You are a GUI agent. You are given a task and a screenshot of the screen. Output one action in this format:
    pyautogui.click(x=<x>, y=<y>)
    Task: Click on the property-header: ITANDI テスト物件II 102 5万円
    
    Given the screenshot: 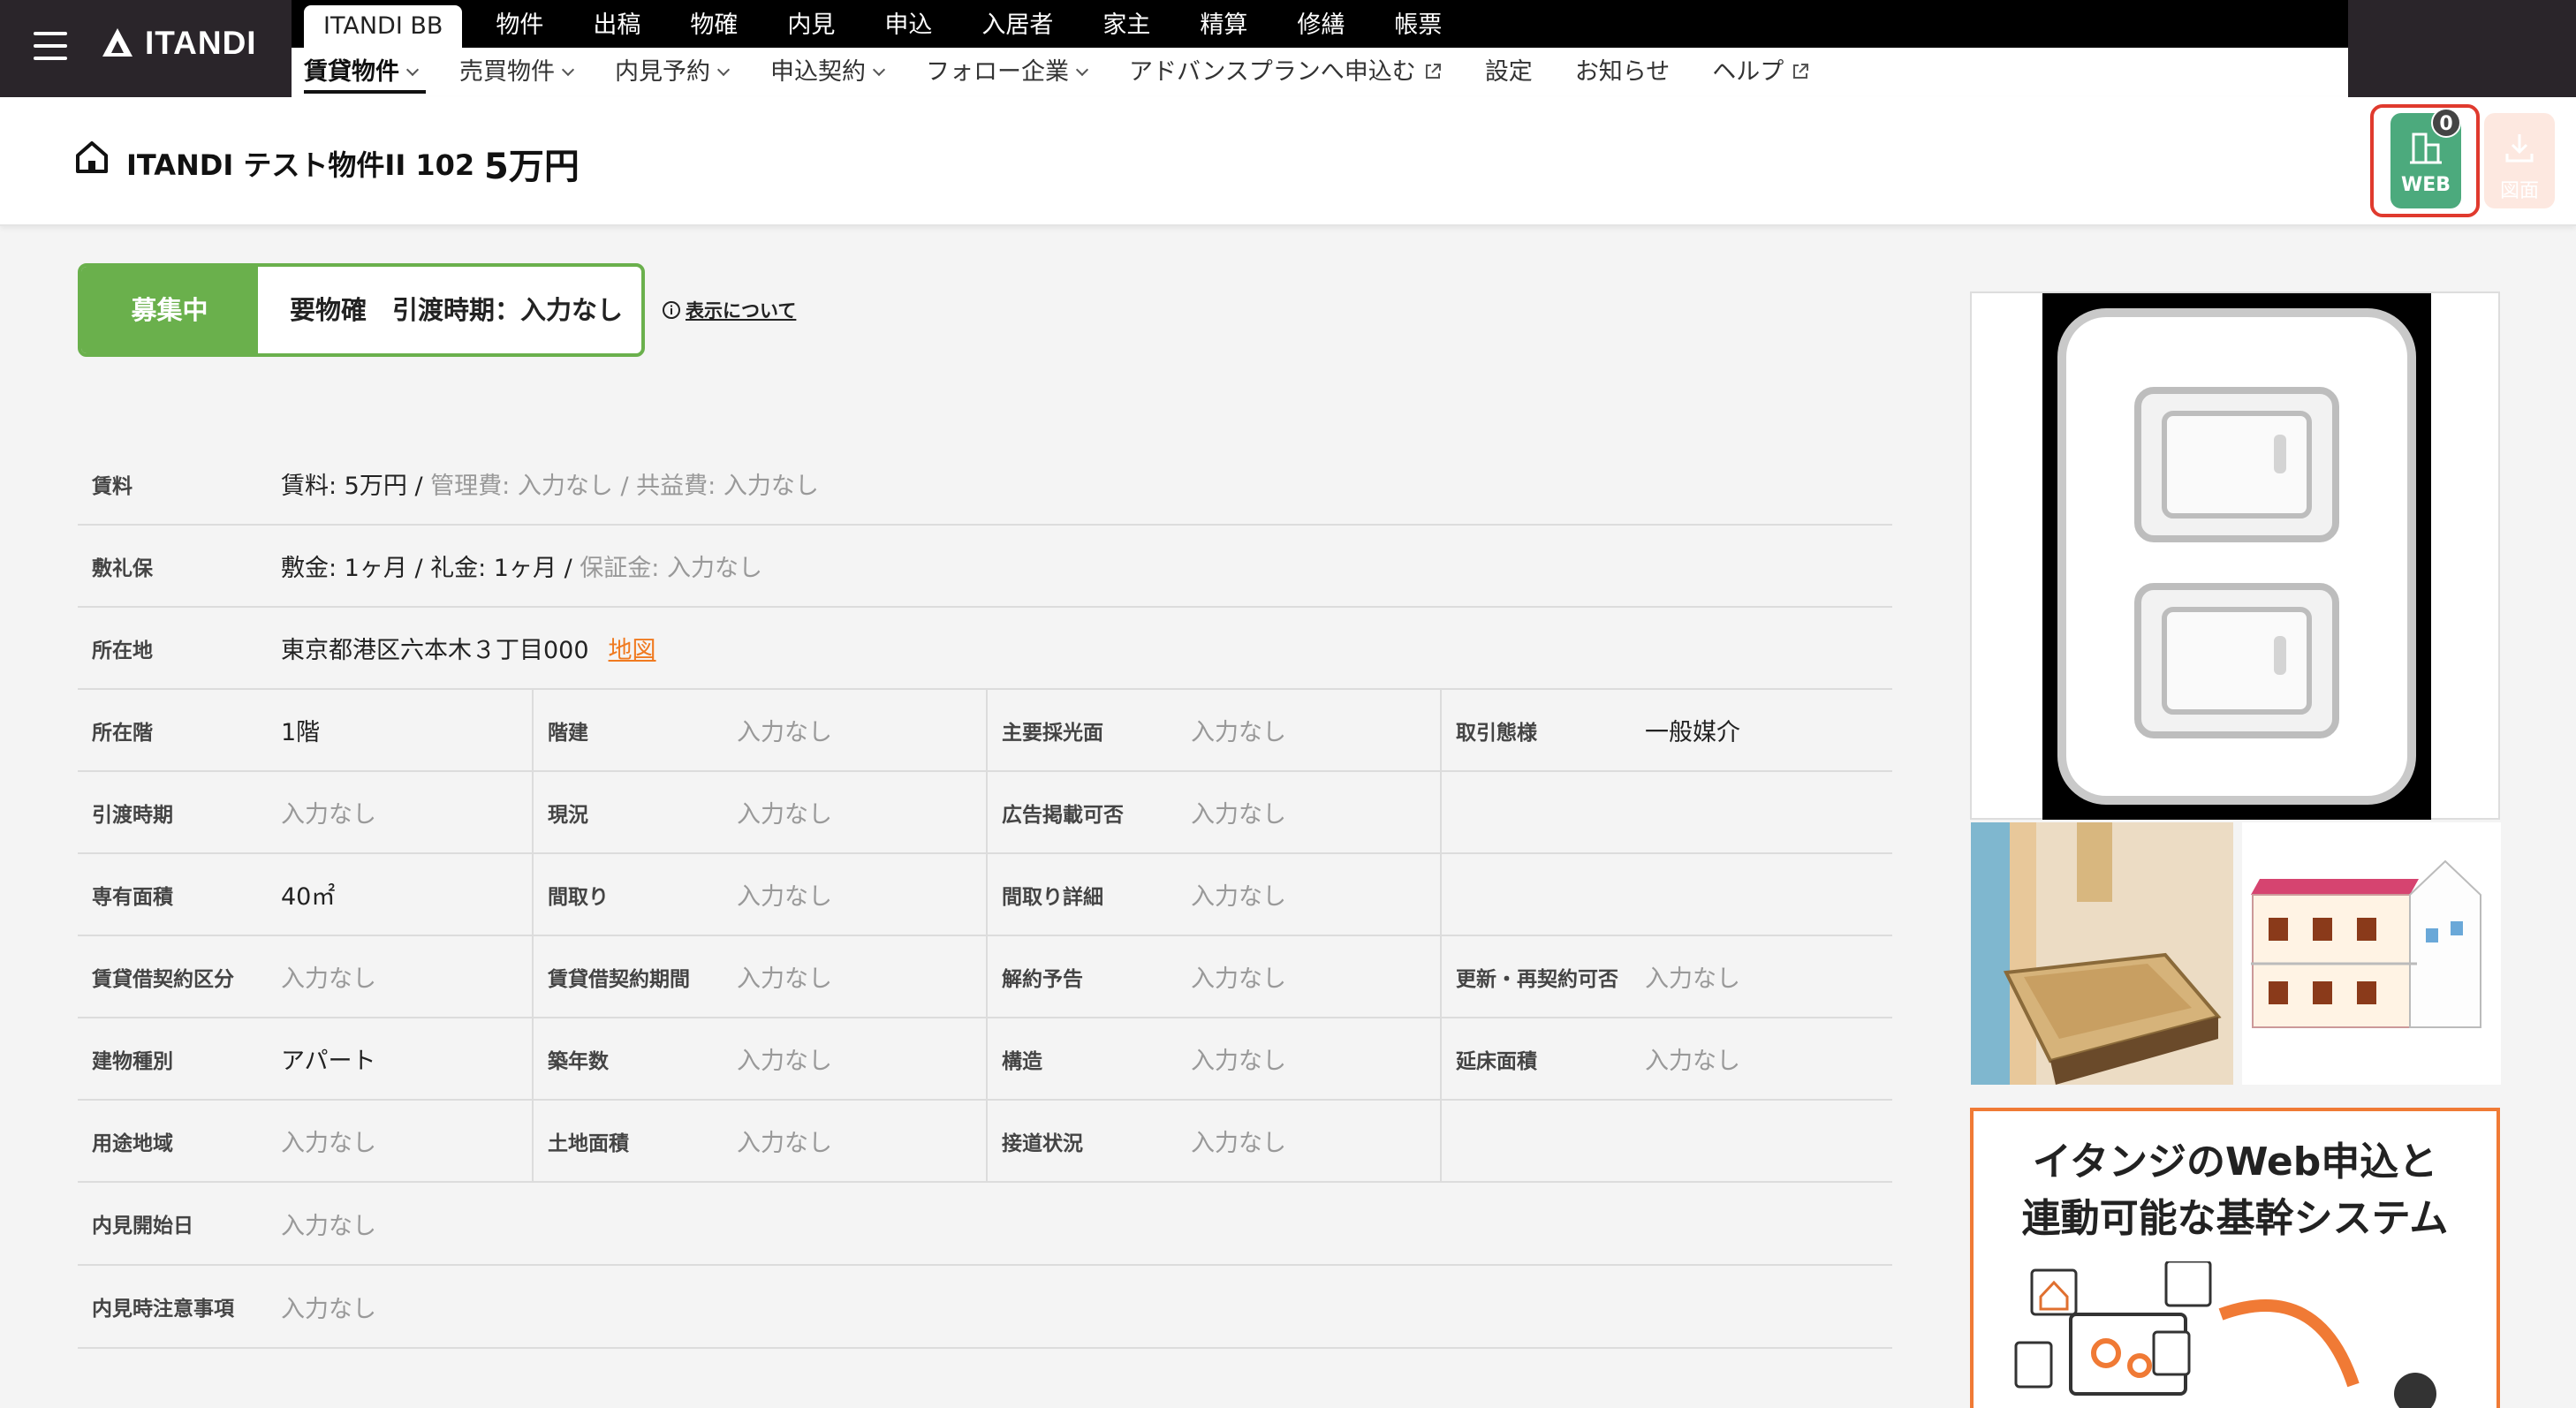 What is the action you would take?
    pyautogui.click(x=1288, y=161)
    